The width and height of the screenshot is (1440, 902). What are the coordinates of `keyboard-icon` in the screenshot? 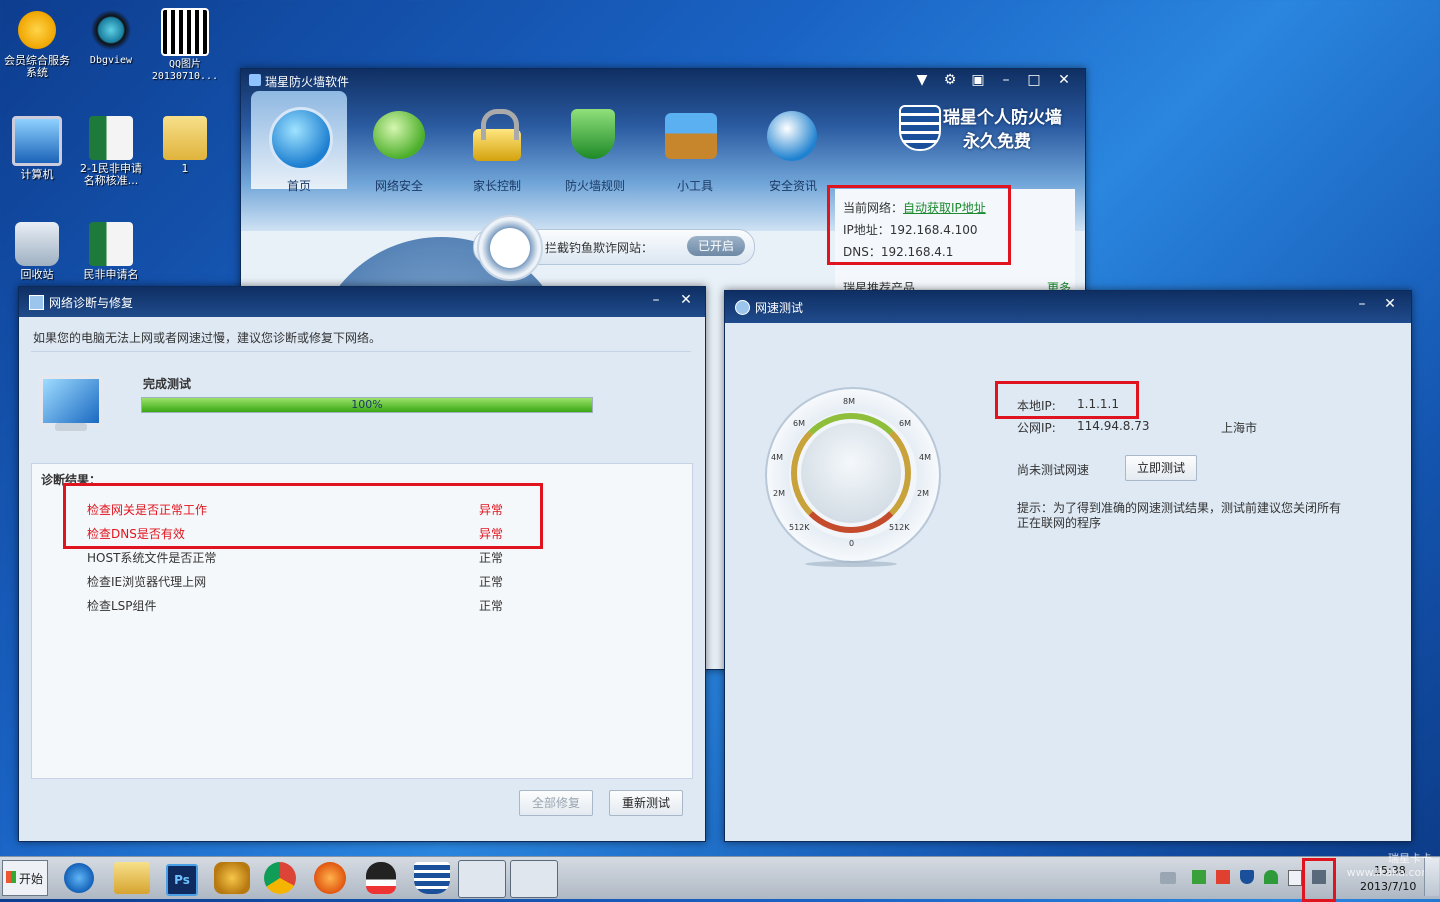 It's located at (1168, 878).